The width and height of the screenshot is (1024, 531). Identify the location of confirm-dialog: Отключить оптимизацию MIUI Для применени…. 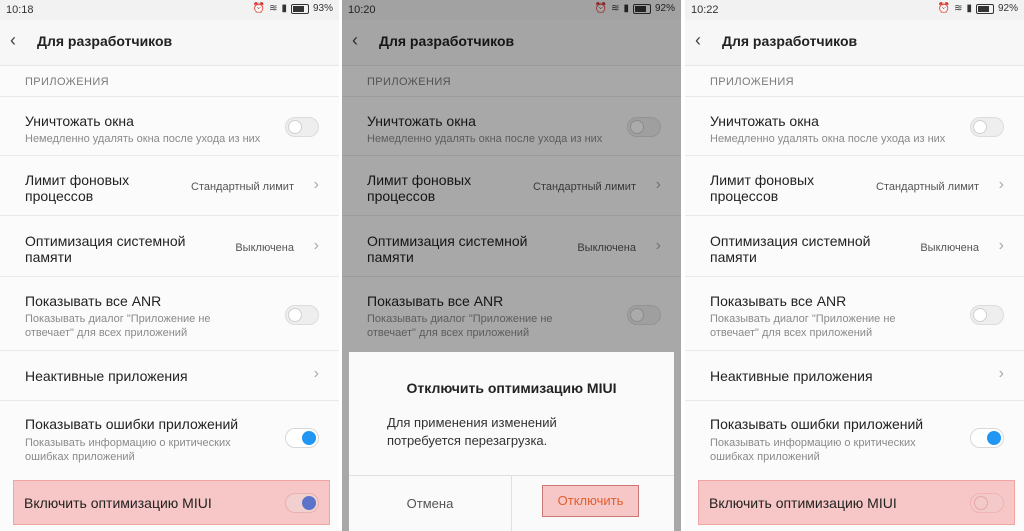
(511, 441).